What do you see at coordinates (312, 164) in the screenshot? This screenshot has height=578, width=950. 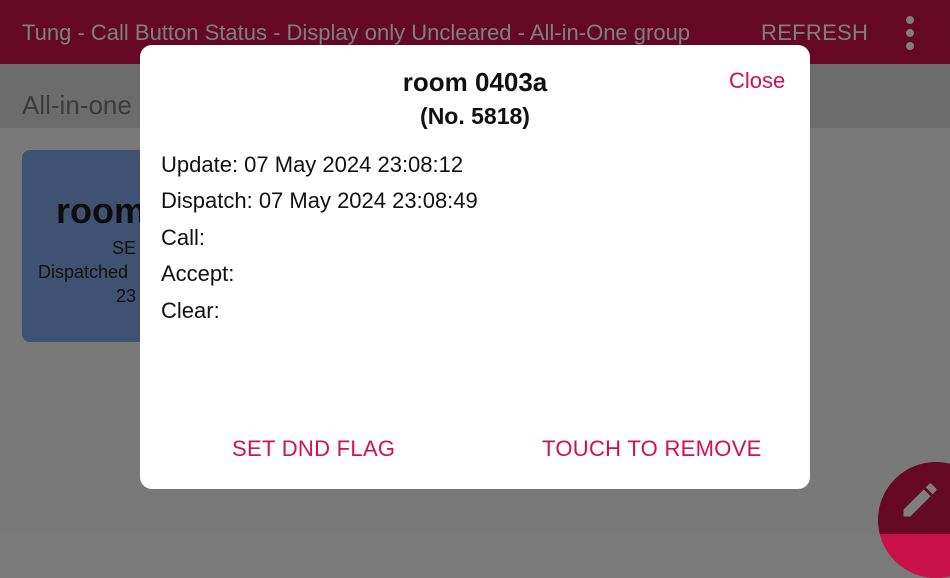 I see `update-field: Update: 07 May 2024 23:08:12` at bounding box center [312, 164].